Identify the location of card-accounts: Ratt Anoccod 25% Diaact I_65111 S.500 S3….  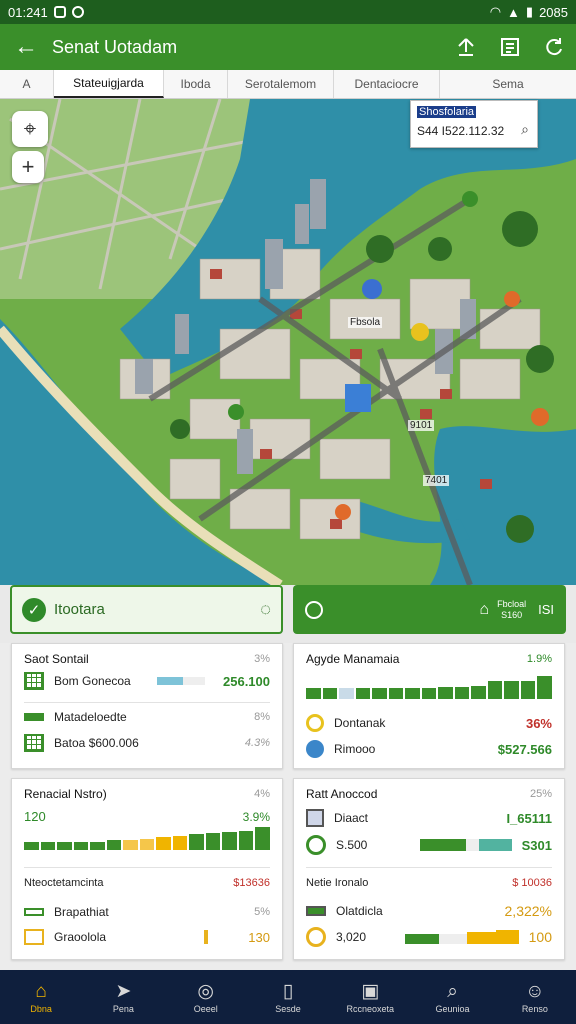
(429, 869).